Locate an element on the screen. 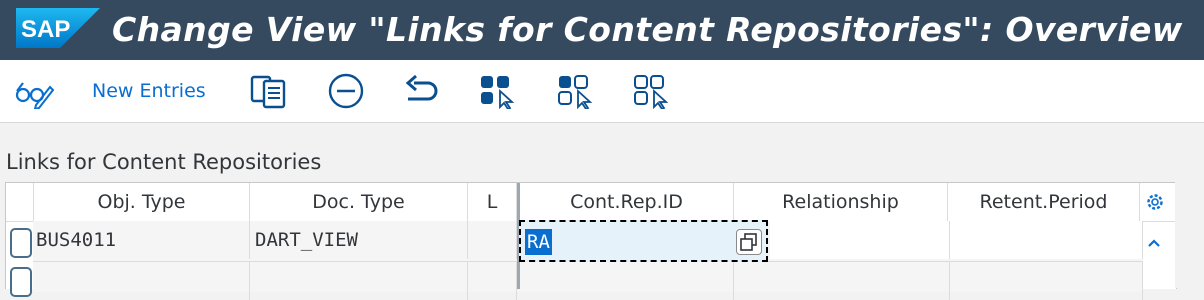  column-header-obj-type: Obj. Type is located at coordinates (142, 202).